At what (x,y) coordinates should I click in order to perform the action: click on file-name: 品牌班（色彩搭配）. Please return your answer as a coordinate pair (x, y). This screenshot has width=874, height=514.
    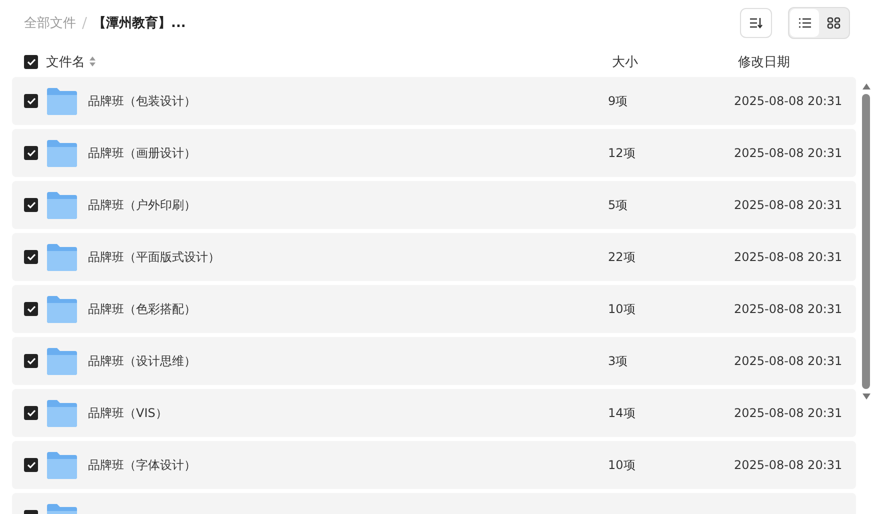
    Looking at the image, I should click on (348, 309).